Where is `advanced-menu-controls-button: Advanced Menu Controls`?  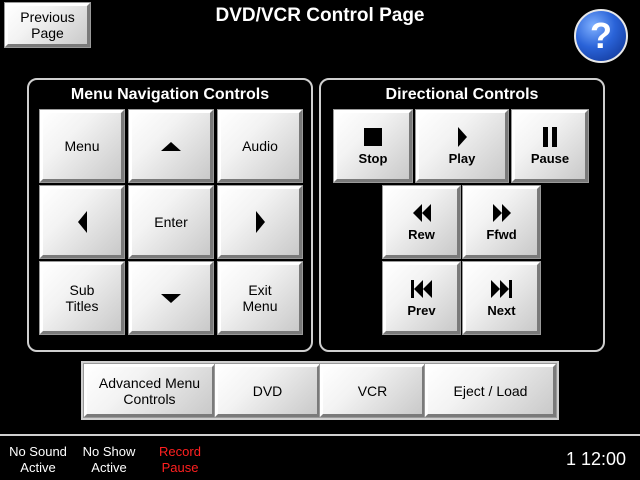 advanced-menu-controls-button: Advanced Menu Controls is located at coordinates (149, 390).